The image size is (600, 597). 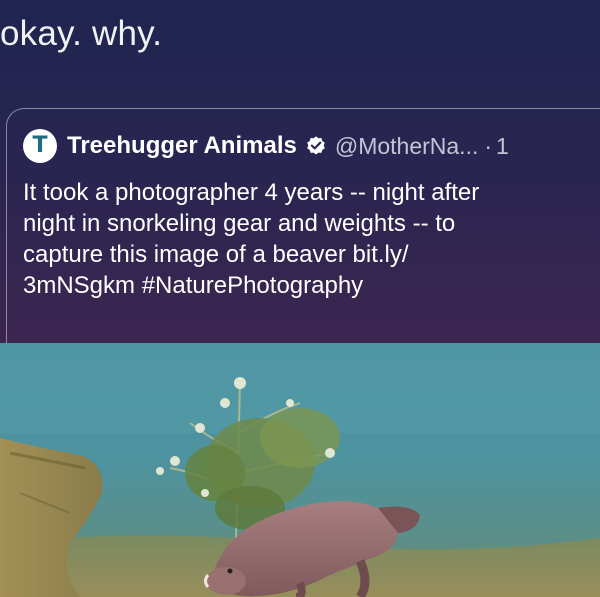 I want to click on tweet-text-line: 3mNSgkm #NaturePhotography, so click(x=193, y=285).